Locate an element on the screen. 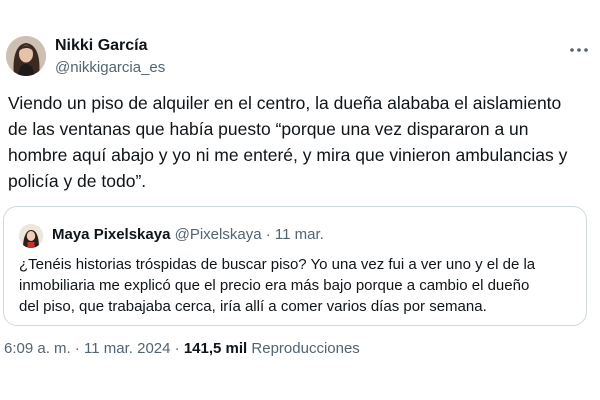 This screenshot has width=600, height=400. quote-author-avatar is located at coordinates (31, 236).